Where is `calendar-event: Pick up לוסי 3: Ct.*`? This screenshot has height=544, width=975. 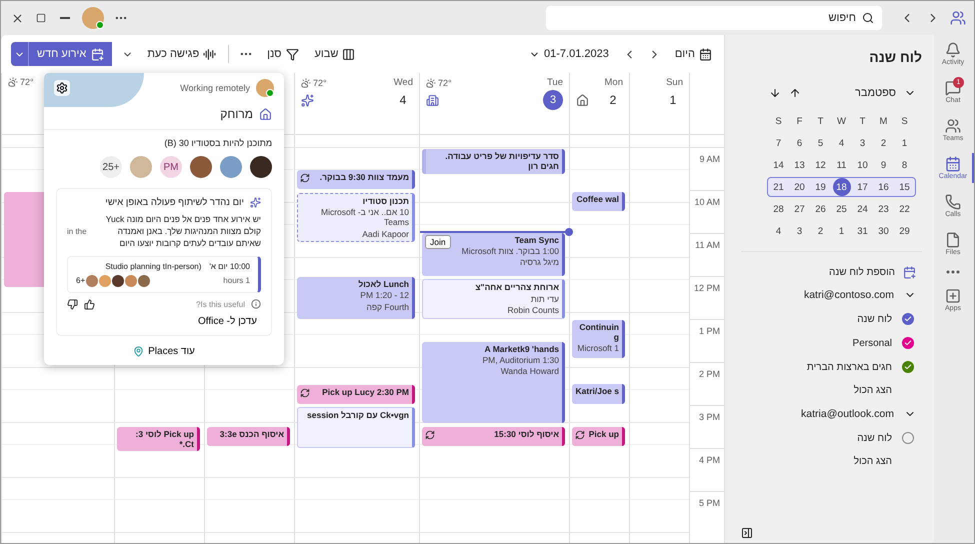
calendar-event: Pick up לוסי 3: Ct.* is located at coordinates (158, 438).